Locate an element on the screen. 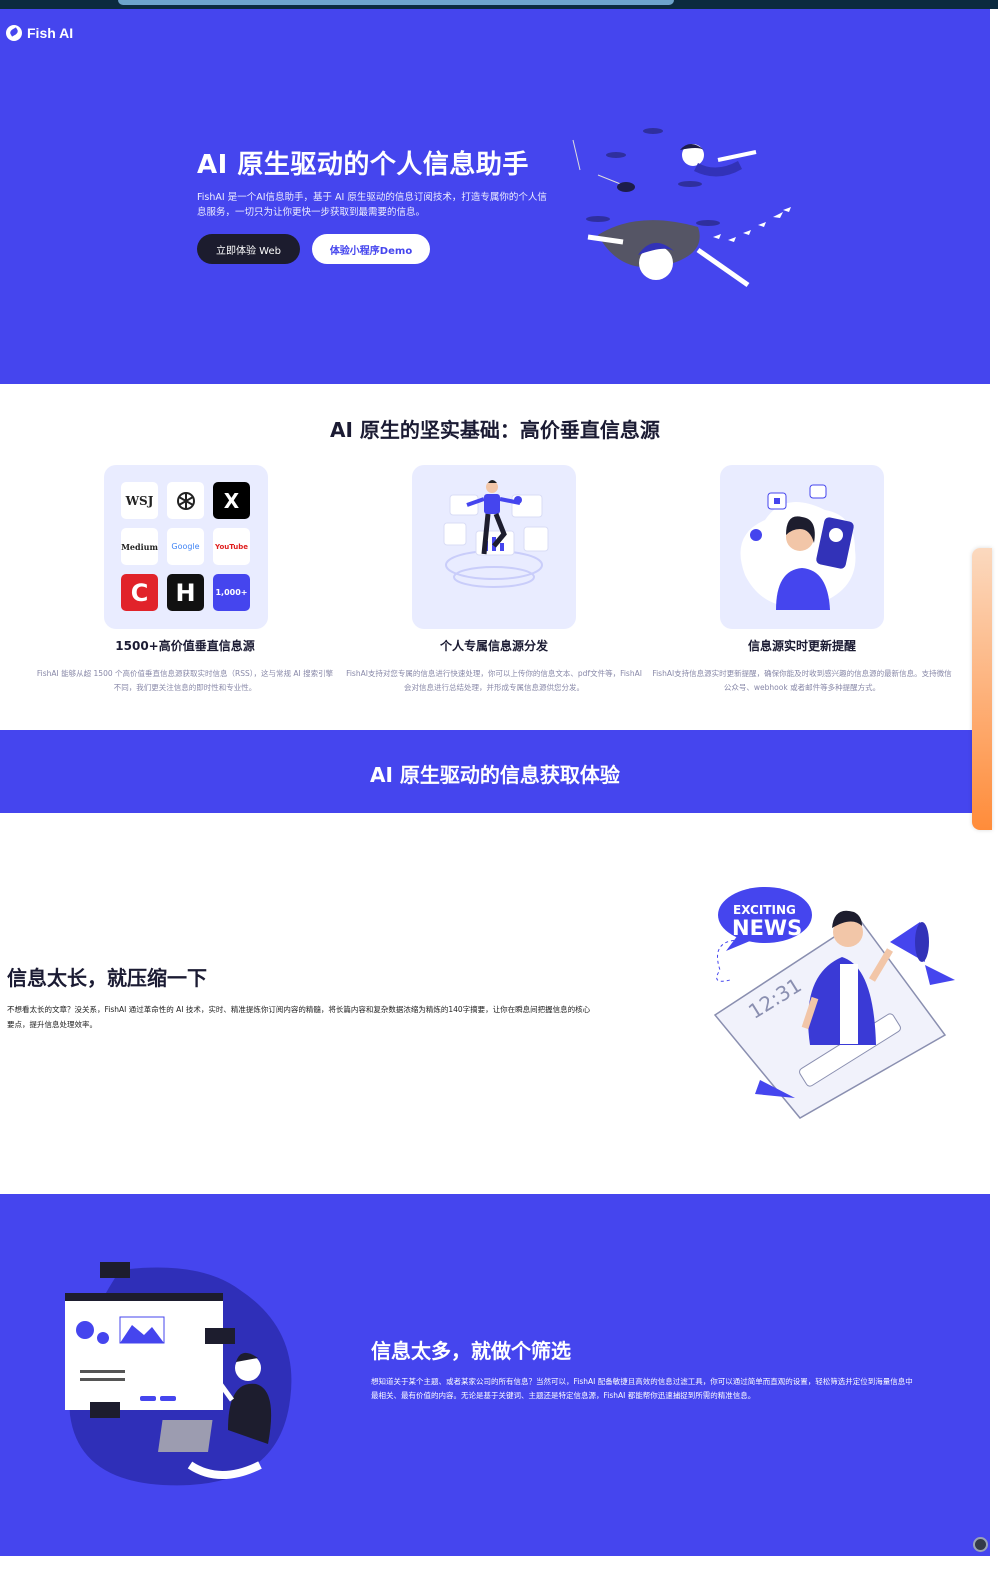  sources-grid-card: WSJ X Medium Google YouTube C H 1,000+ is located at coordinates (186, 547).